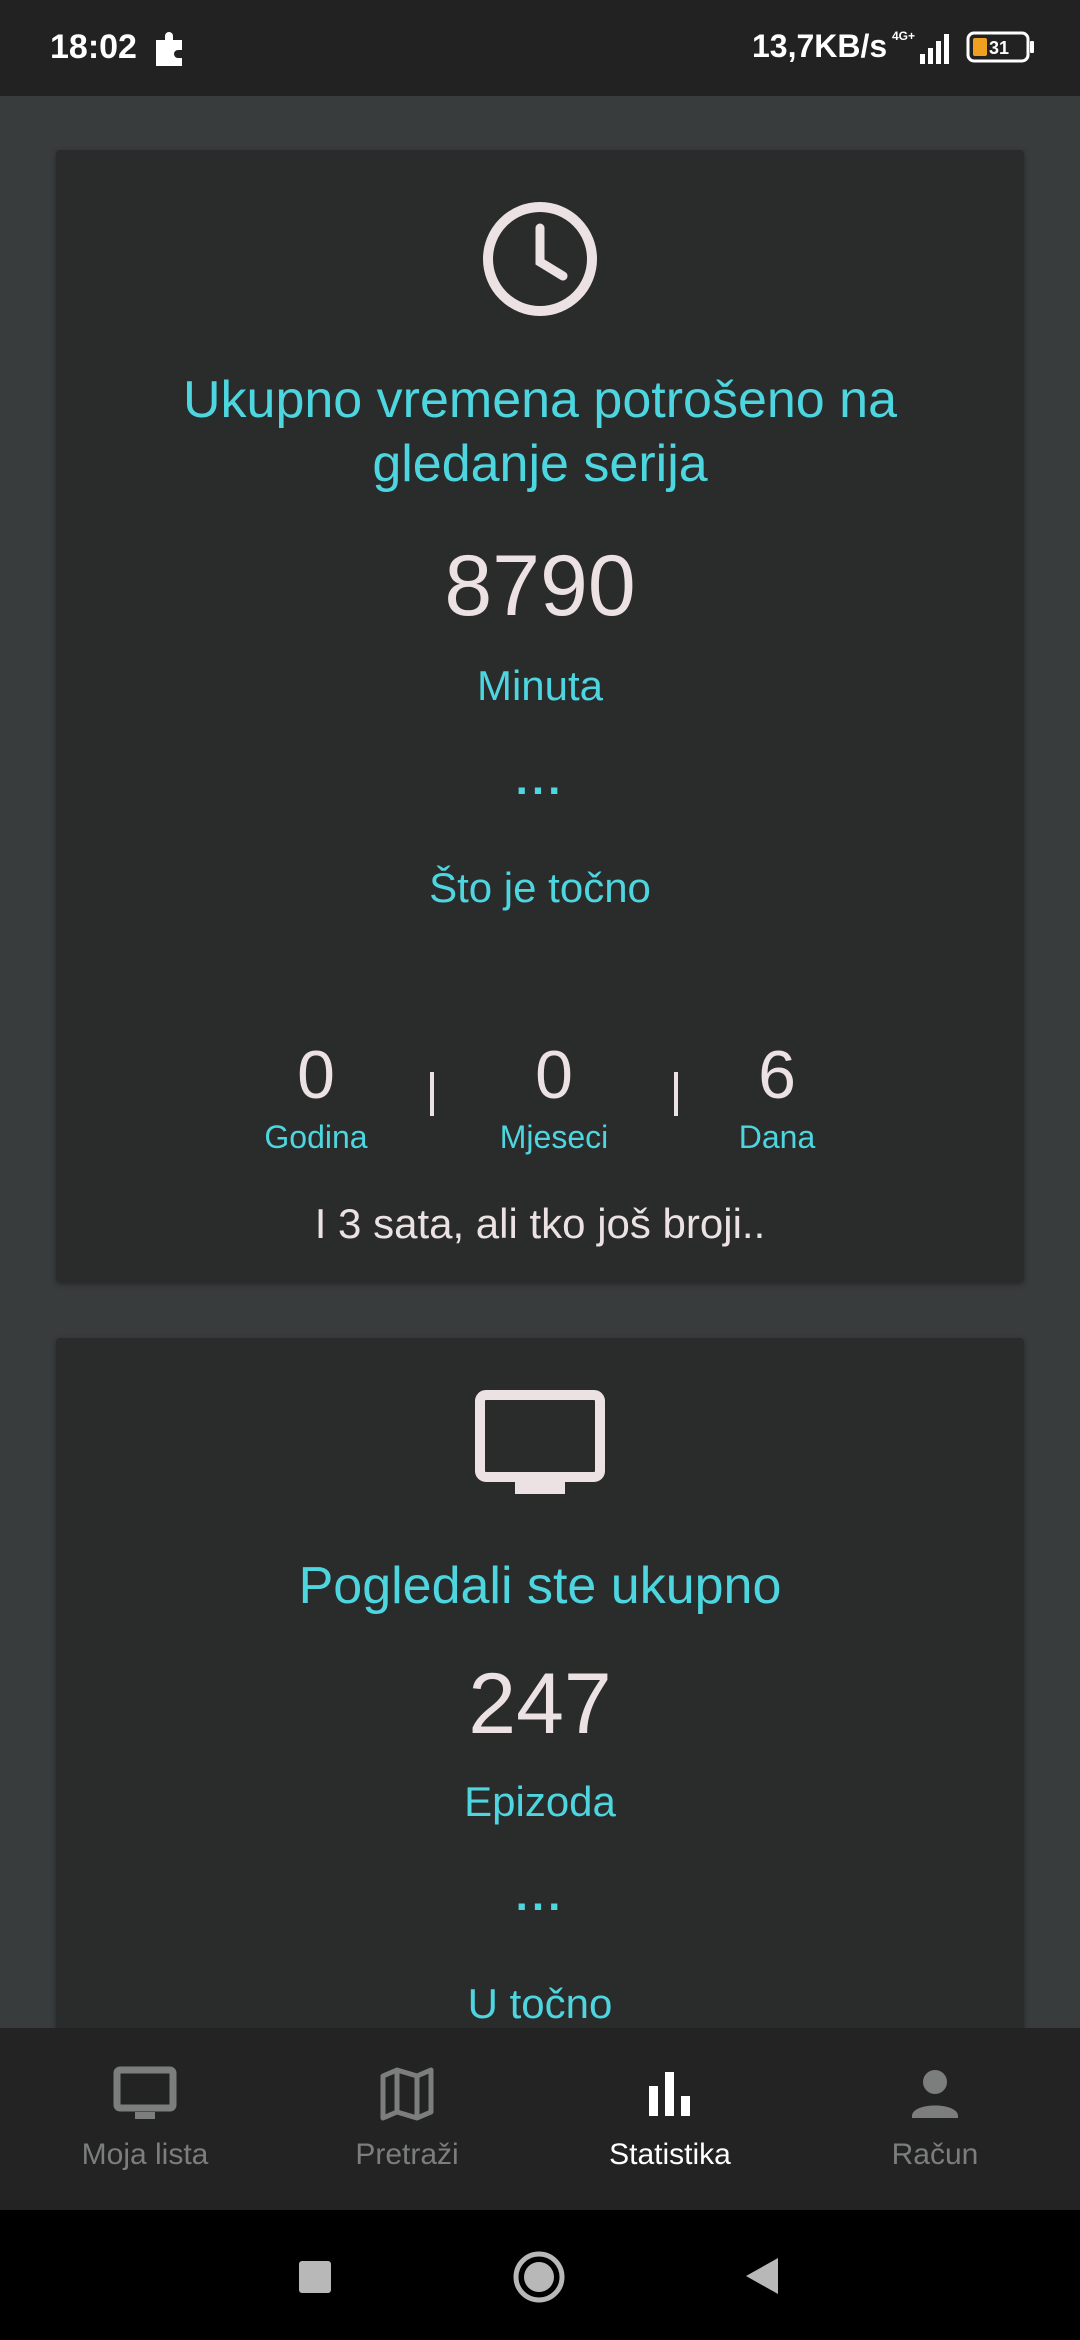 The width and height of the screenshot is (1080, 2340). What do you see at coordinates (554, 1075) in the screenshot?
I see `months-value: 0` at bounding box center [554, 1075].